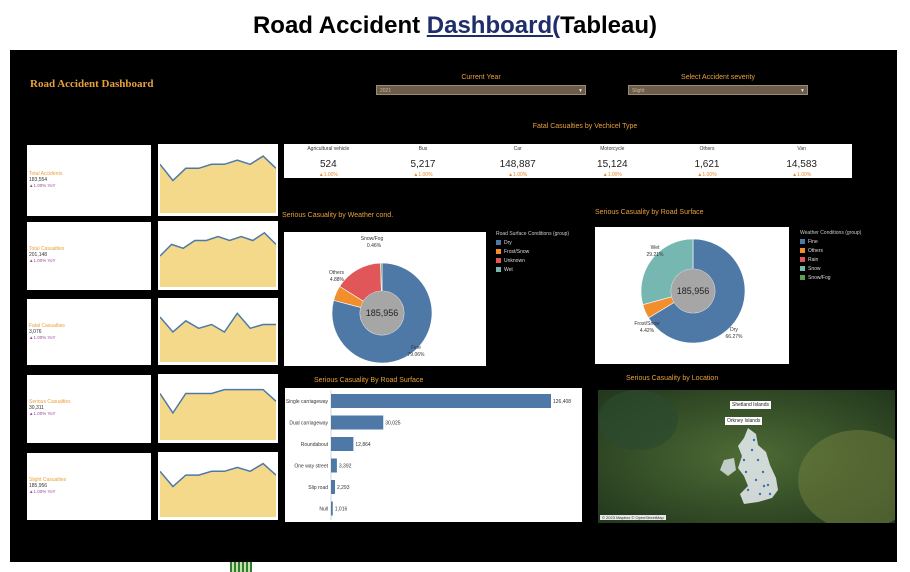 Image resolution: width=910 pixels, height=572 pixels. I want to click on kpi-card: Fatal Casualties 3,076 ▲1.00% YoY, so click(89, 332).